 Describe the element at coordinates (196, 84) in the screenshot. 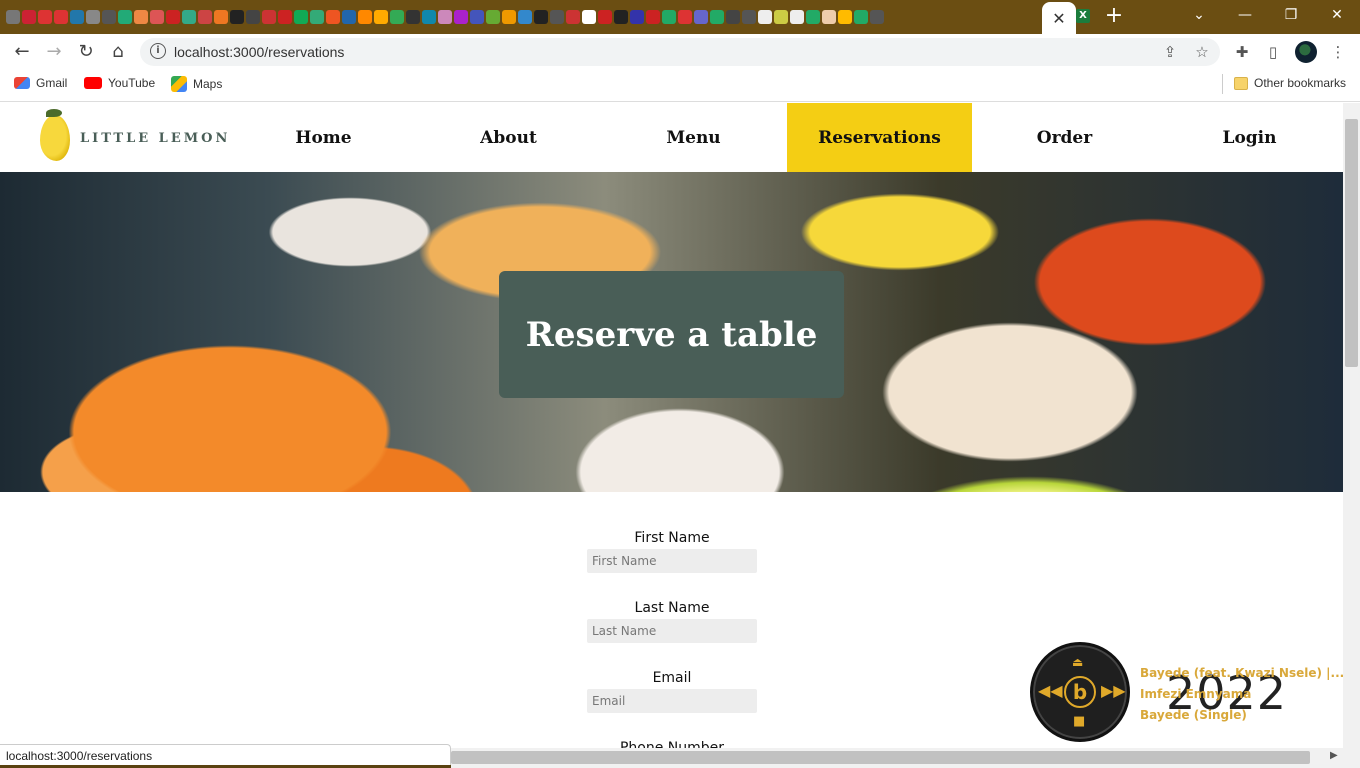

I see `bookmark-maps: Maps` at that location.